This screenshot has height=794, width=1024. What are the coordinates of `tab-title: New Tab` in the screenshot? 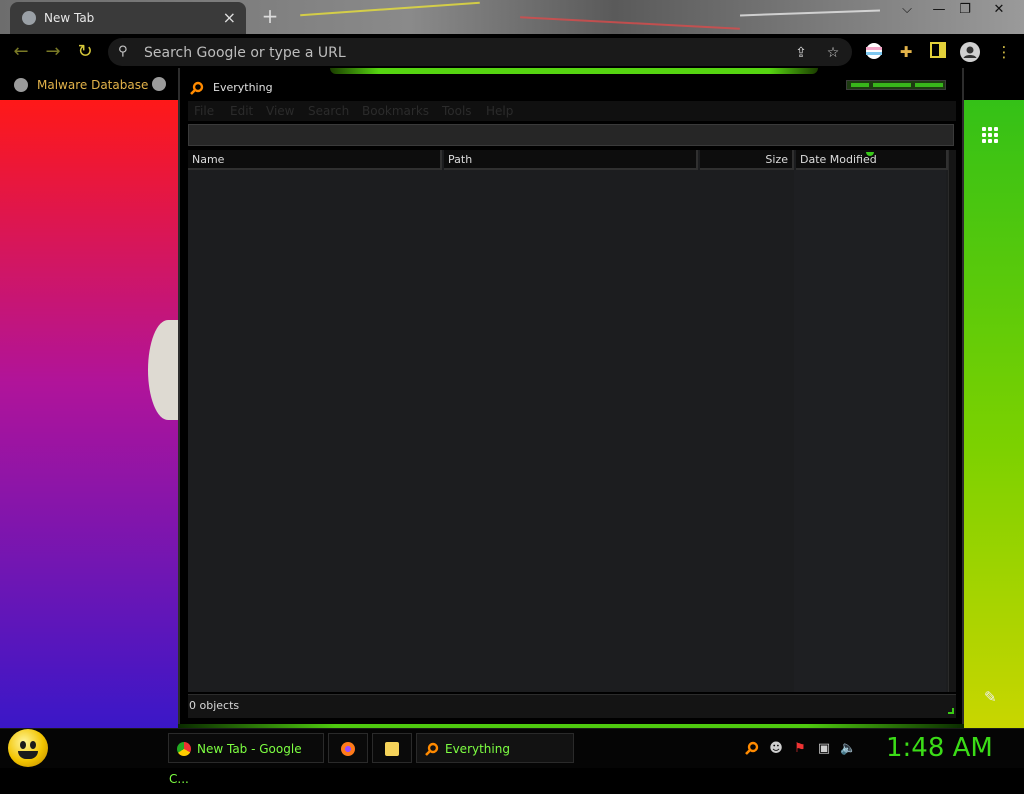 It's located at (69, 18).